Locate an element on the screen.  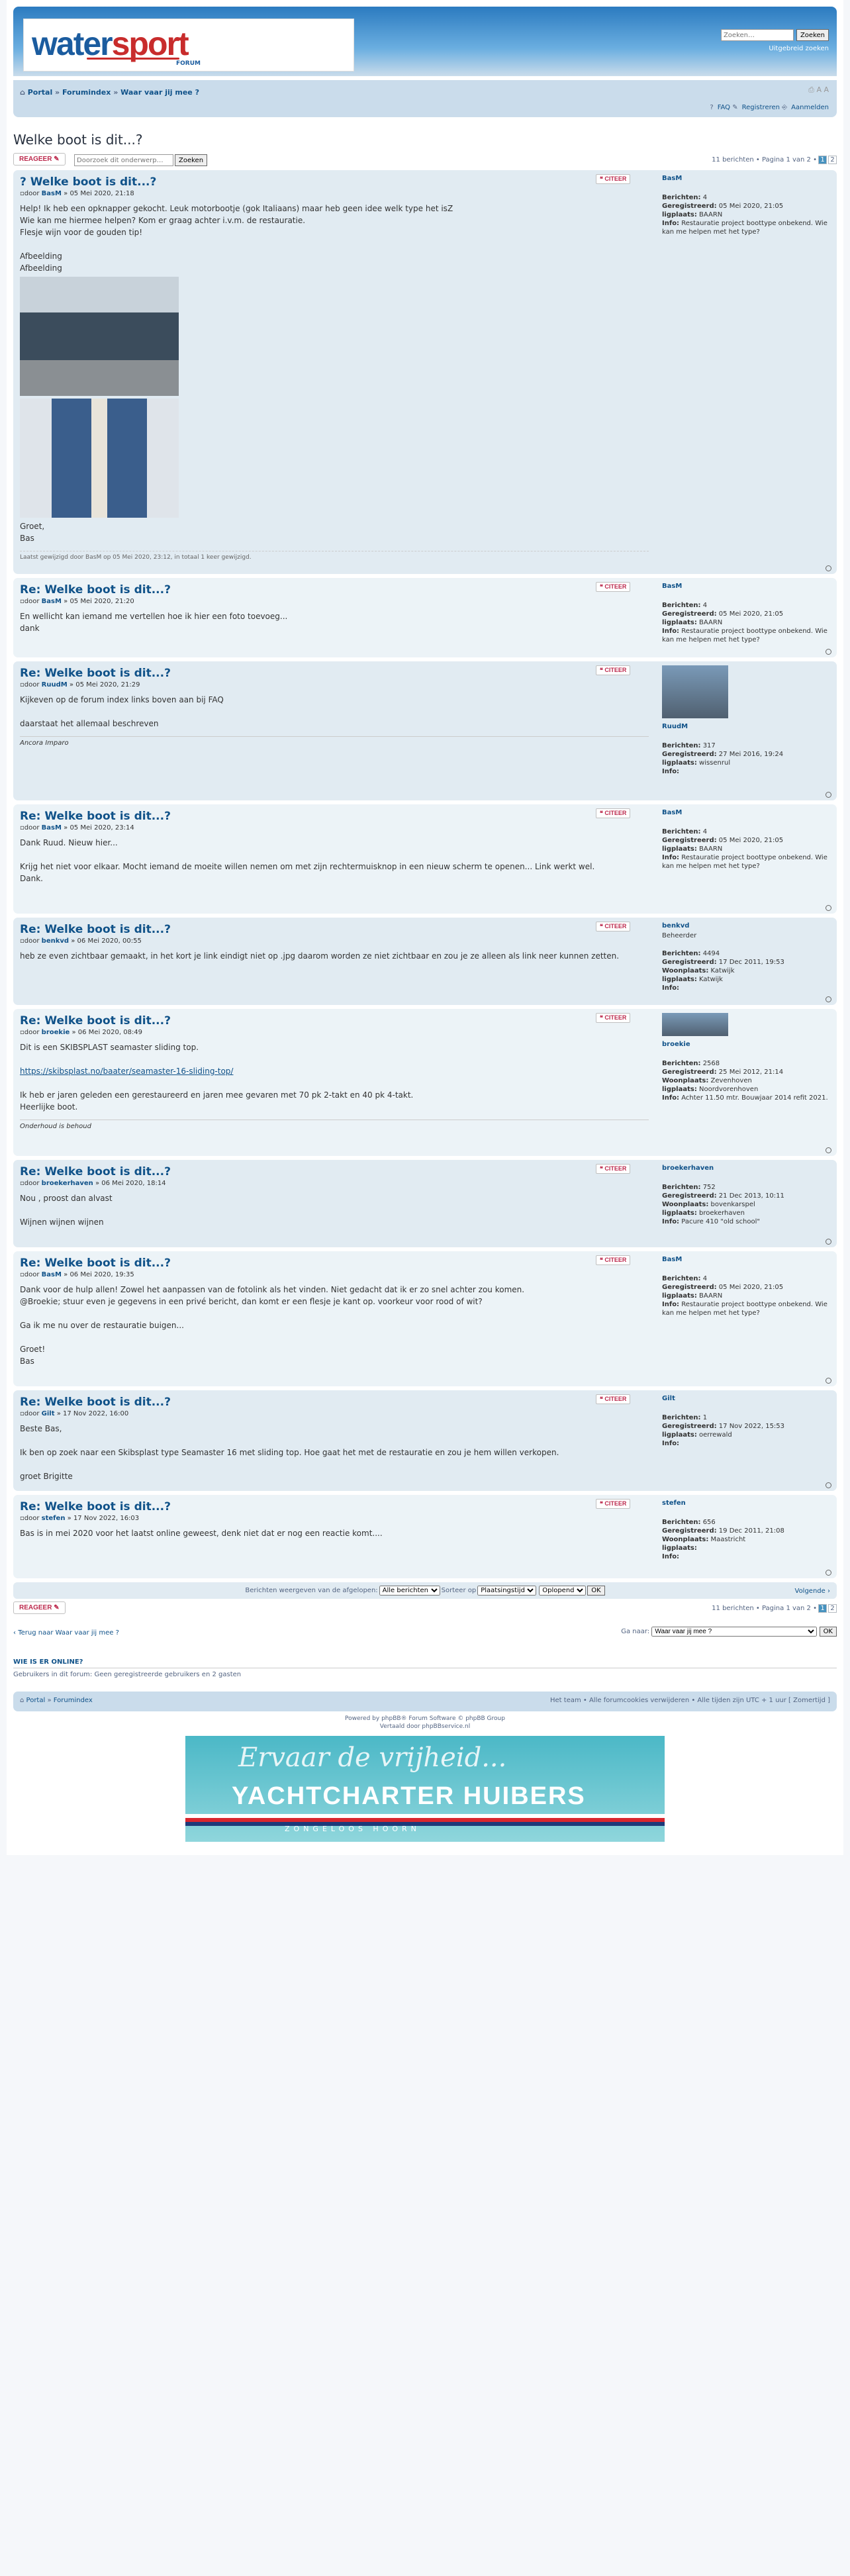
site-logo: watersport FORUM is located at coordinates (188, 45).